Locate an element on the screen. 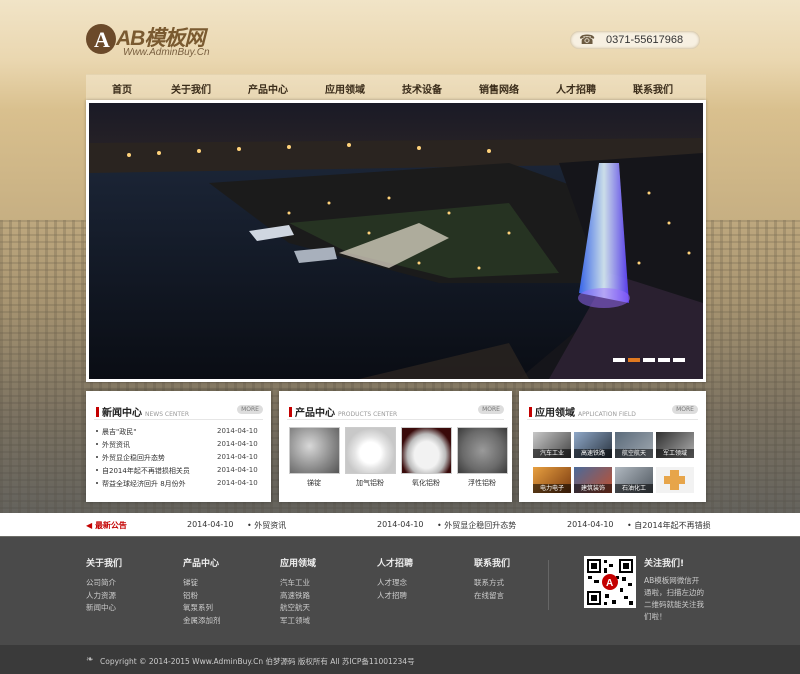 The height and width of the screenshot is (674, 800). logo-mark: A is located at coordinates (101, 39).